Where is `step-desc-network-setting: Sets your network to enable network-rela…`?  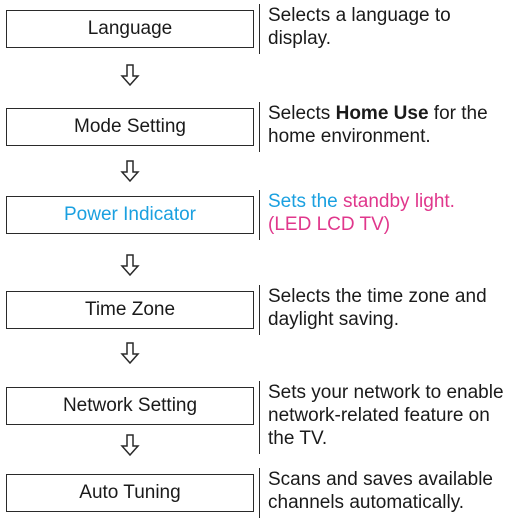
step-desc-network-setting: Sets your network to enable network-rela… is located at coordinates (385, 417).